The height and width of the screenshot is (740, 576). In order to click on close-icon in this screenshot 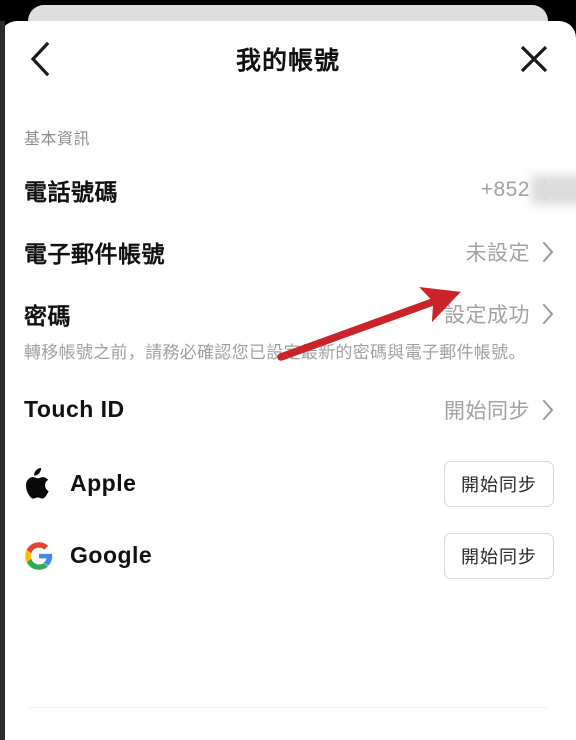, I will do `click(534, 59)`.